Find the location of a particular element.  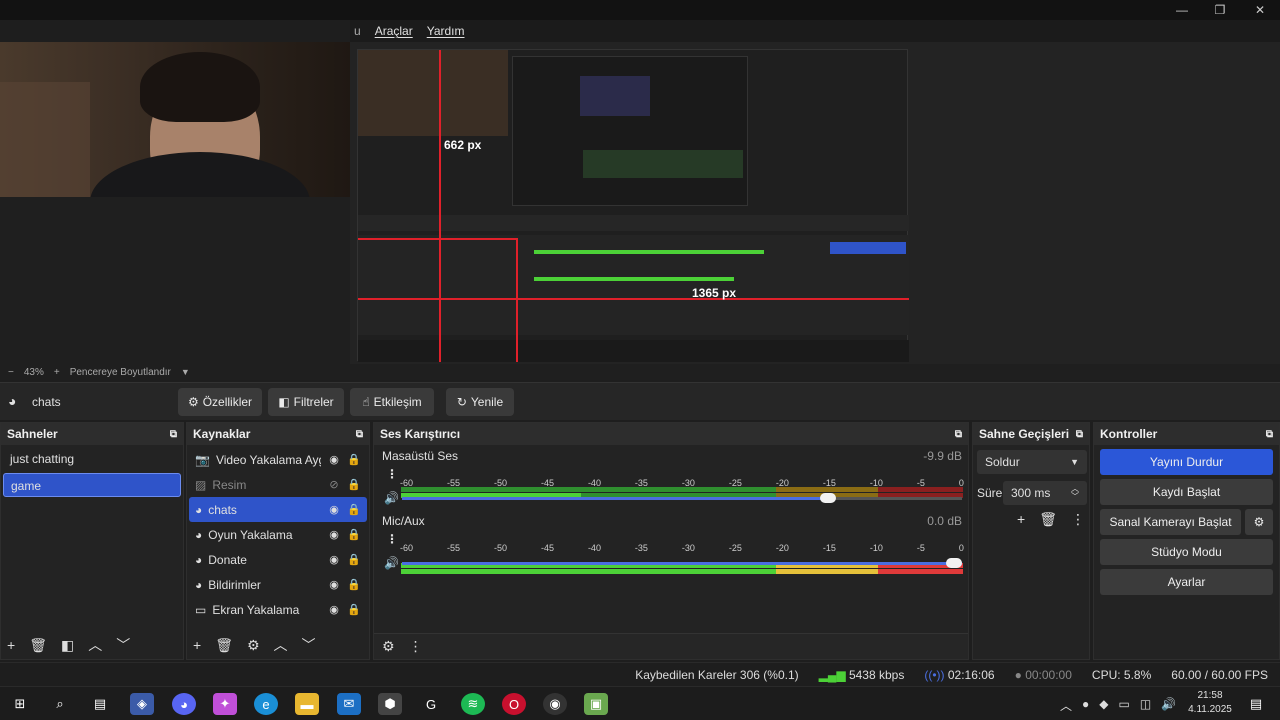

folder-icon: ▬ is located at coordinates (307, 704).